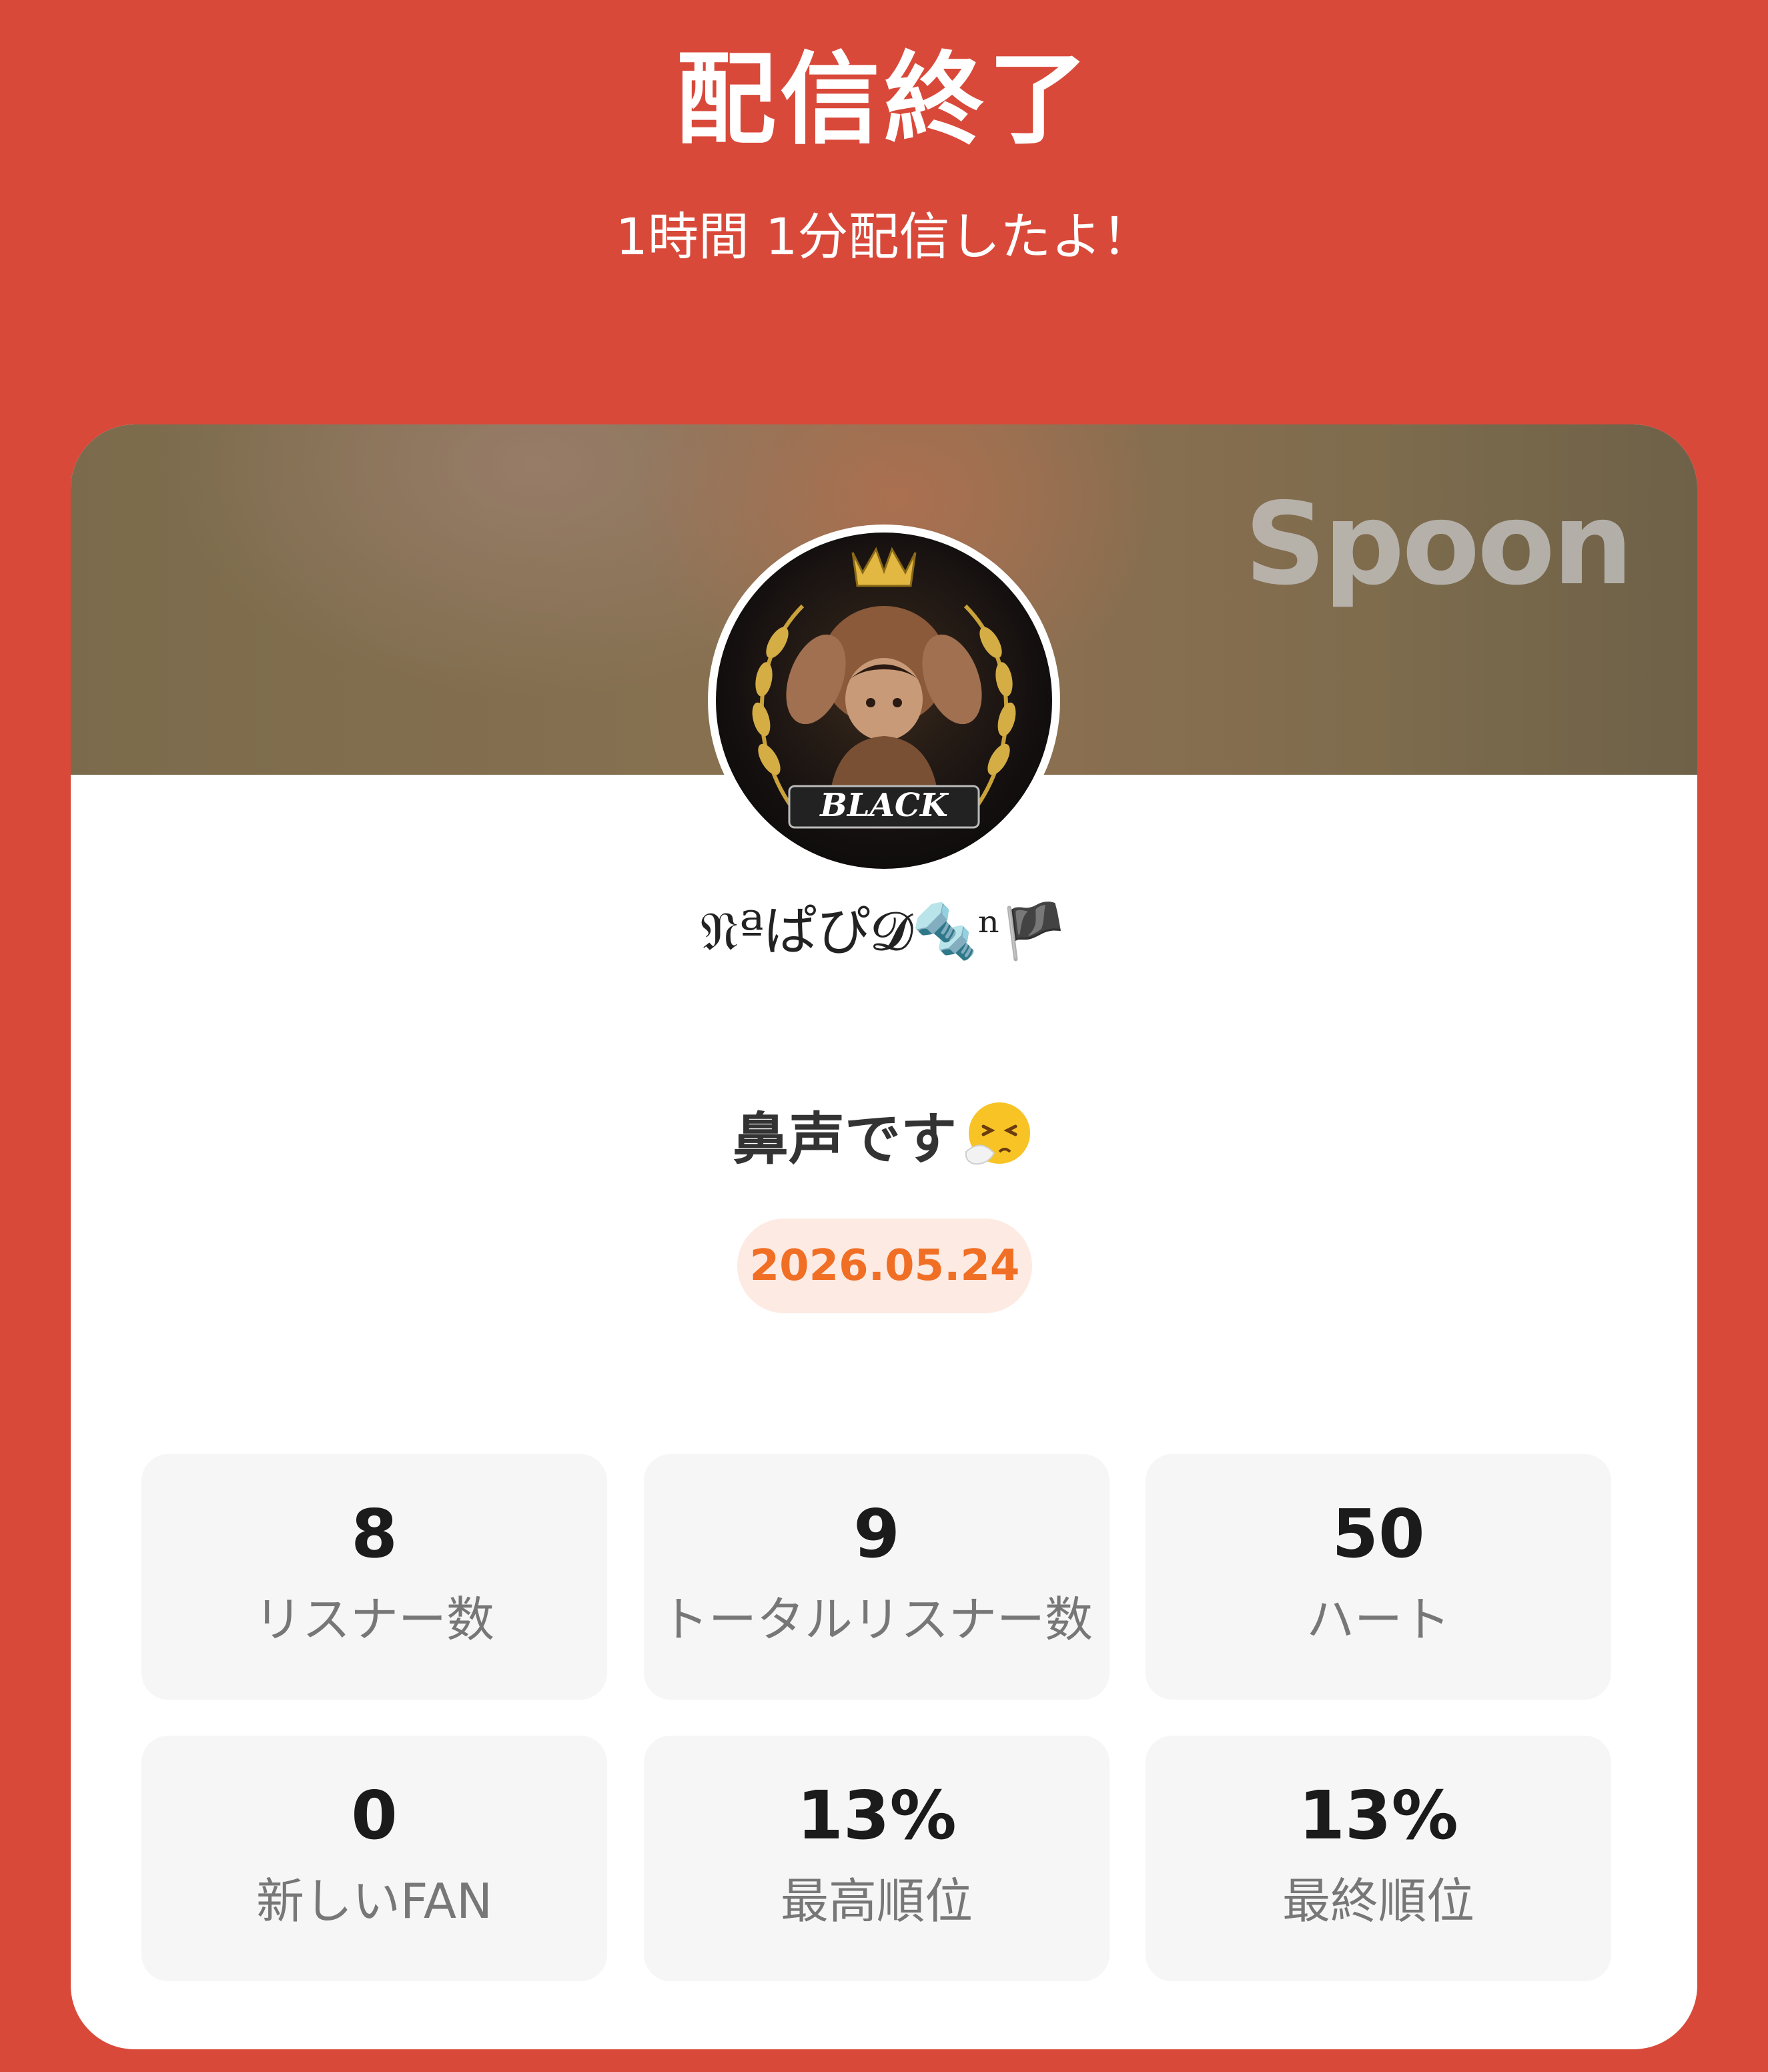 This screenshot has height=2072, width=1768. What do you see at coordinates (374, 1534) in the screenshot?
I see `stat-value: 8` at bounding box center [374, 1534].